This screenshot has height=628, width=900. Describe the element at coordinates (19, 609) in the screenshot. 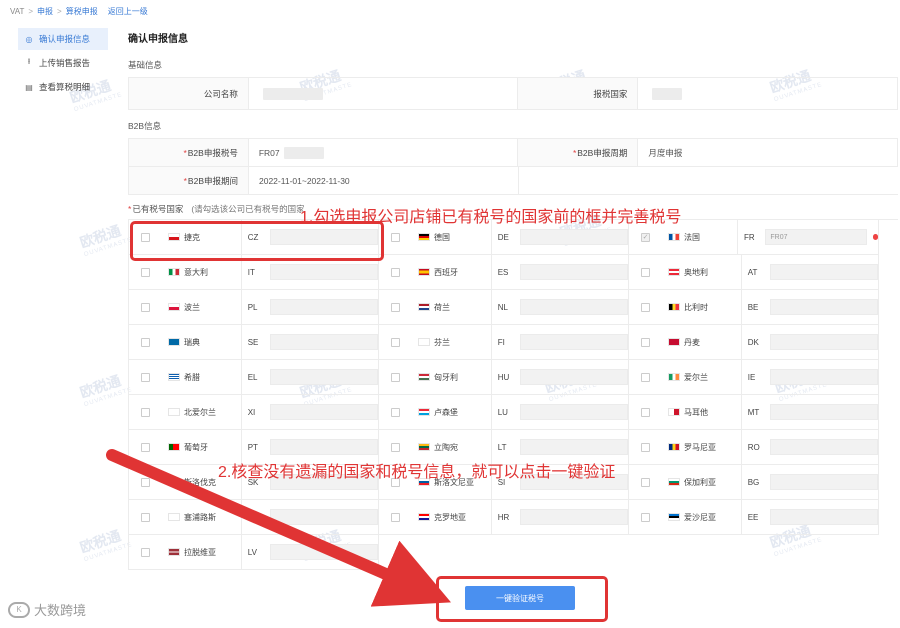

I see `logo-icon: K` at that location.